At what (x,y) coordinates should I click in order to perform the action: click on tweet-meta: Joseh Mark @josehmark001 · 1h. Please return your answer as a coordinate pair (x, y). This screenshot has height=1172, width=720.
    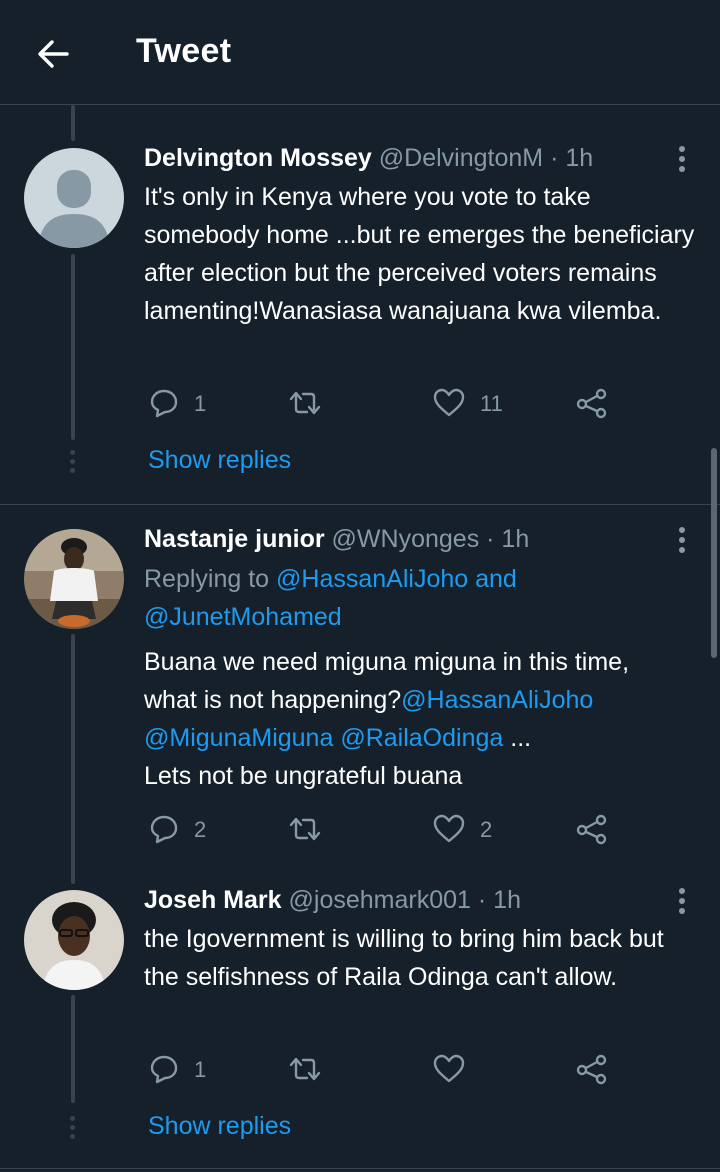
    Looking at the image, I should click on (332, 900).